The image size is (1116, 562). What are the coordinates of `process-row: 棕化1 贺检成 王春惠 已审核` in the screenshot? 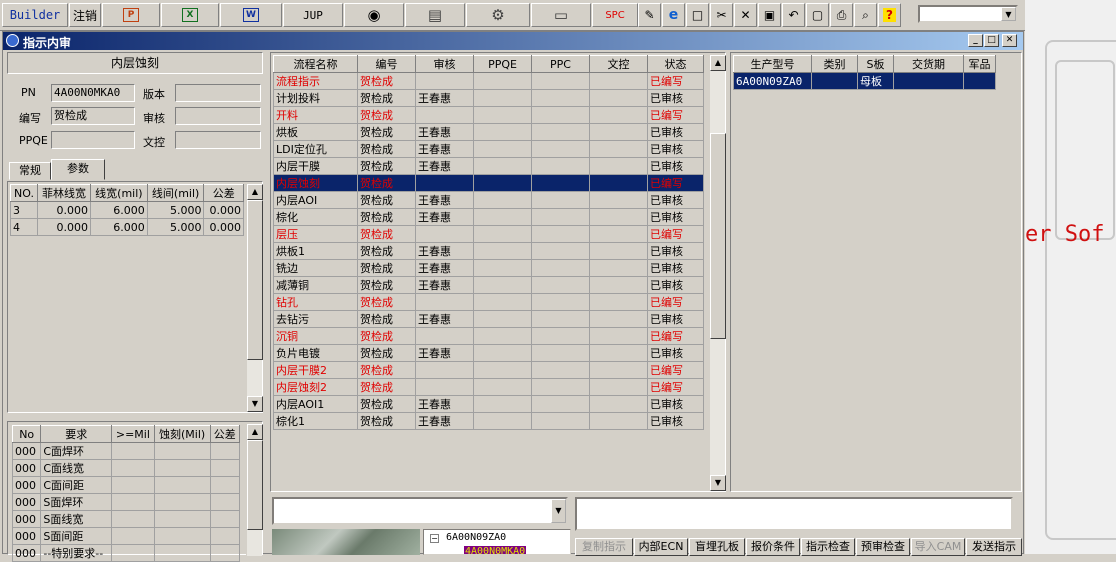 It's located at (488, 421).